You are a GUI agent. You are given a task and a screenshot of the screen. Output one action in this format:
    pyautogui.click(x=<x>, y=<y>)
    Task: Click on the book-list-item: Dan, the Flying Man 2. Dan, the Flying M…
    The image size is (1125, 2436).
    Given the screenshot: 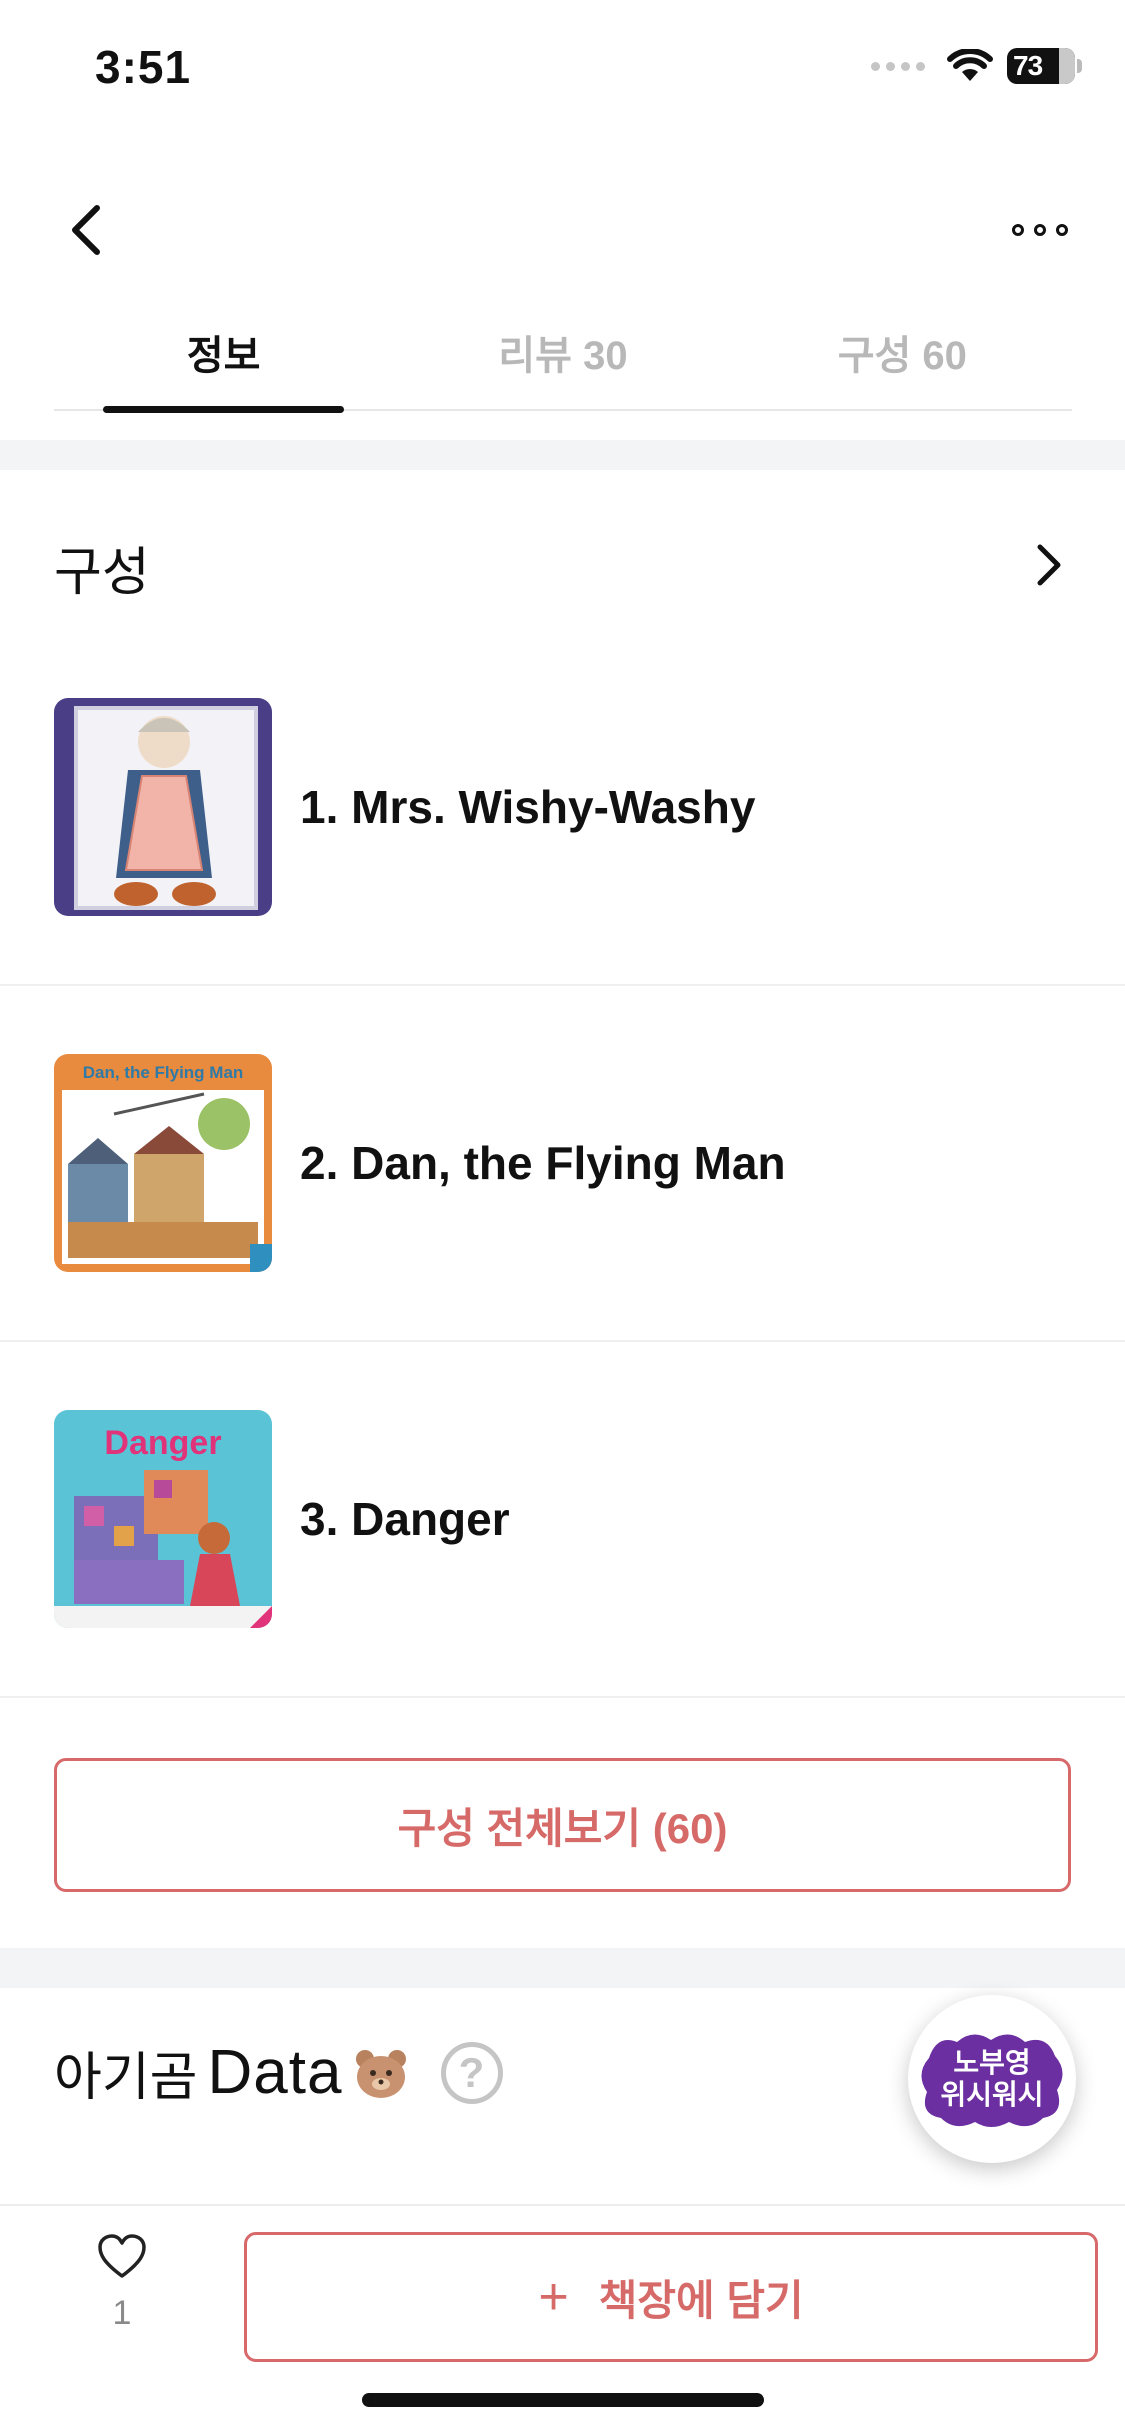 What is the action you would take?
    pyautogui.click(x=562, y=1164)
    